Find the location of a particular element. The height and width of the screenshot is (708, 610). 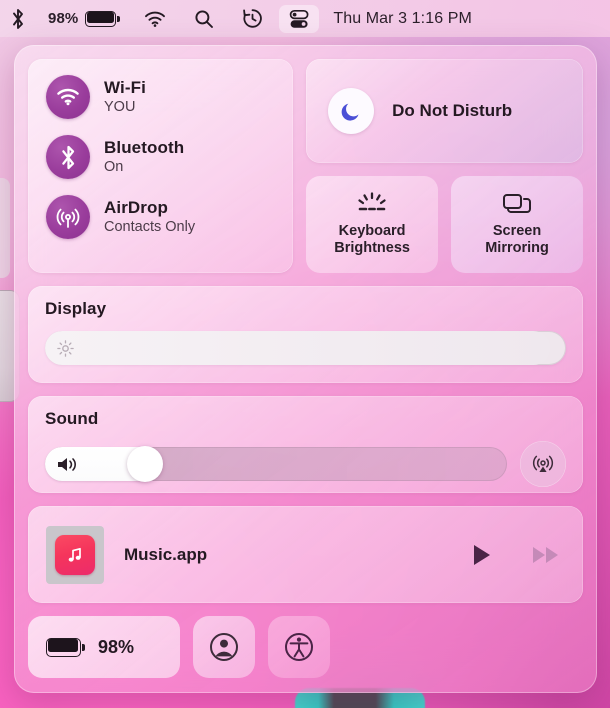

user-account-icon is located at coordinates (224, 647).